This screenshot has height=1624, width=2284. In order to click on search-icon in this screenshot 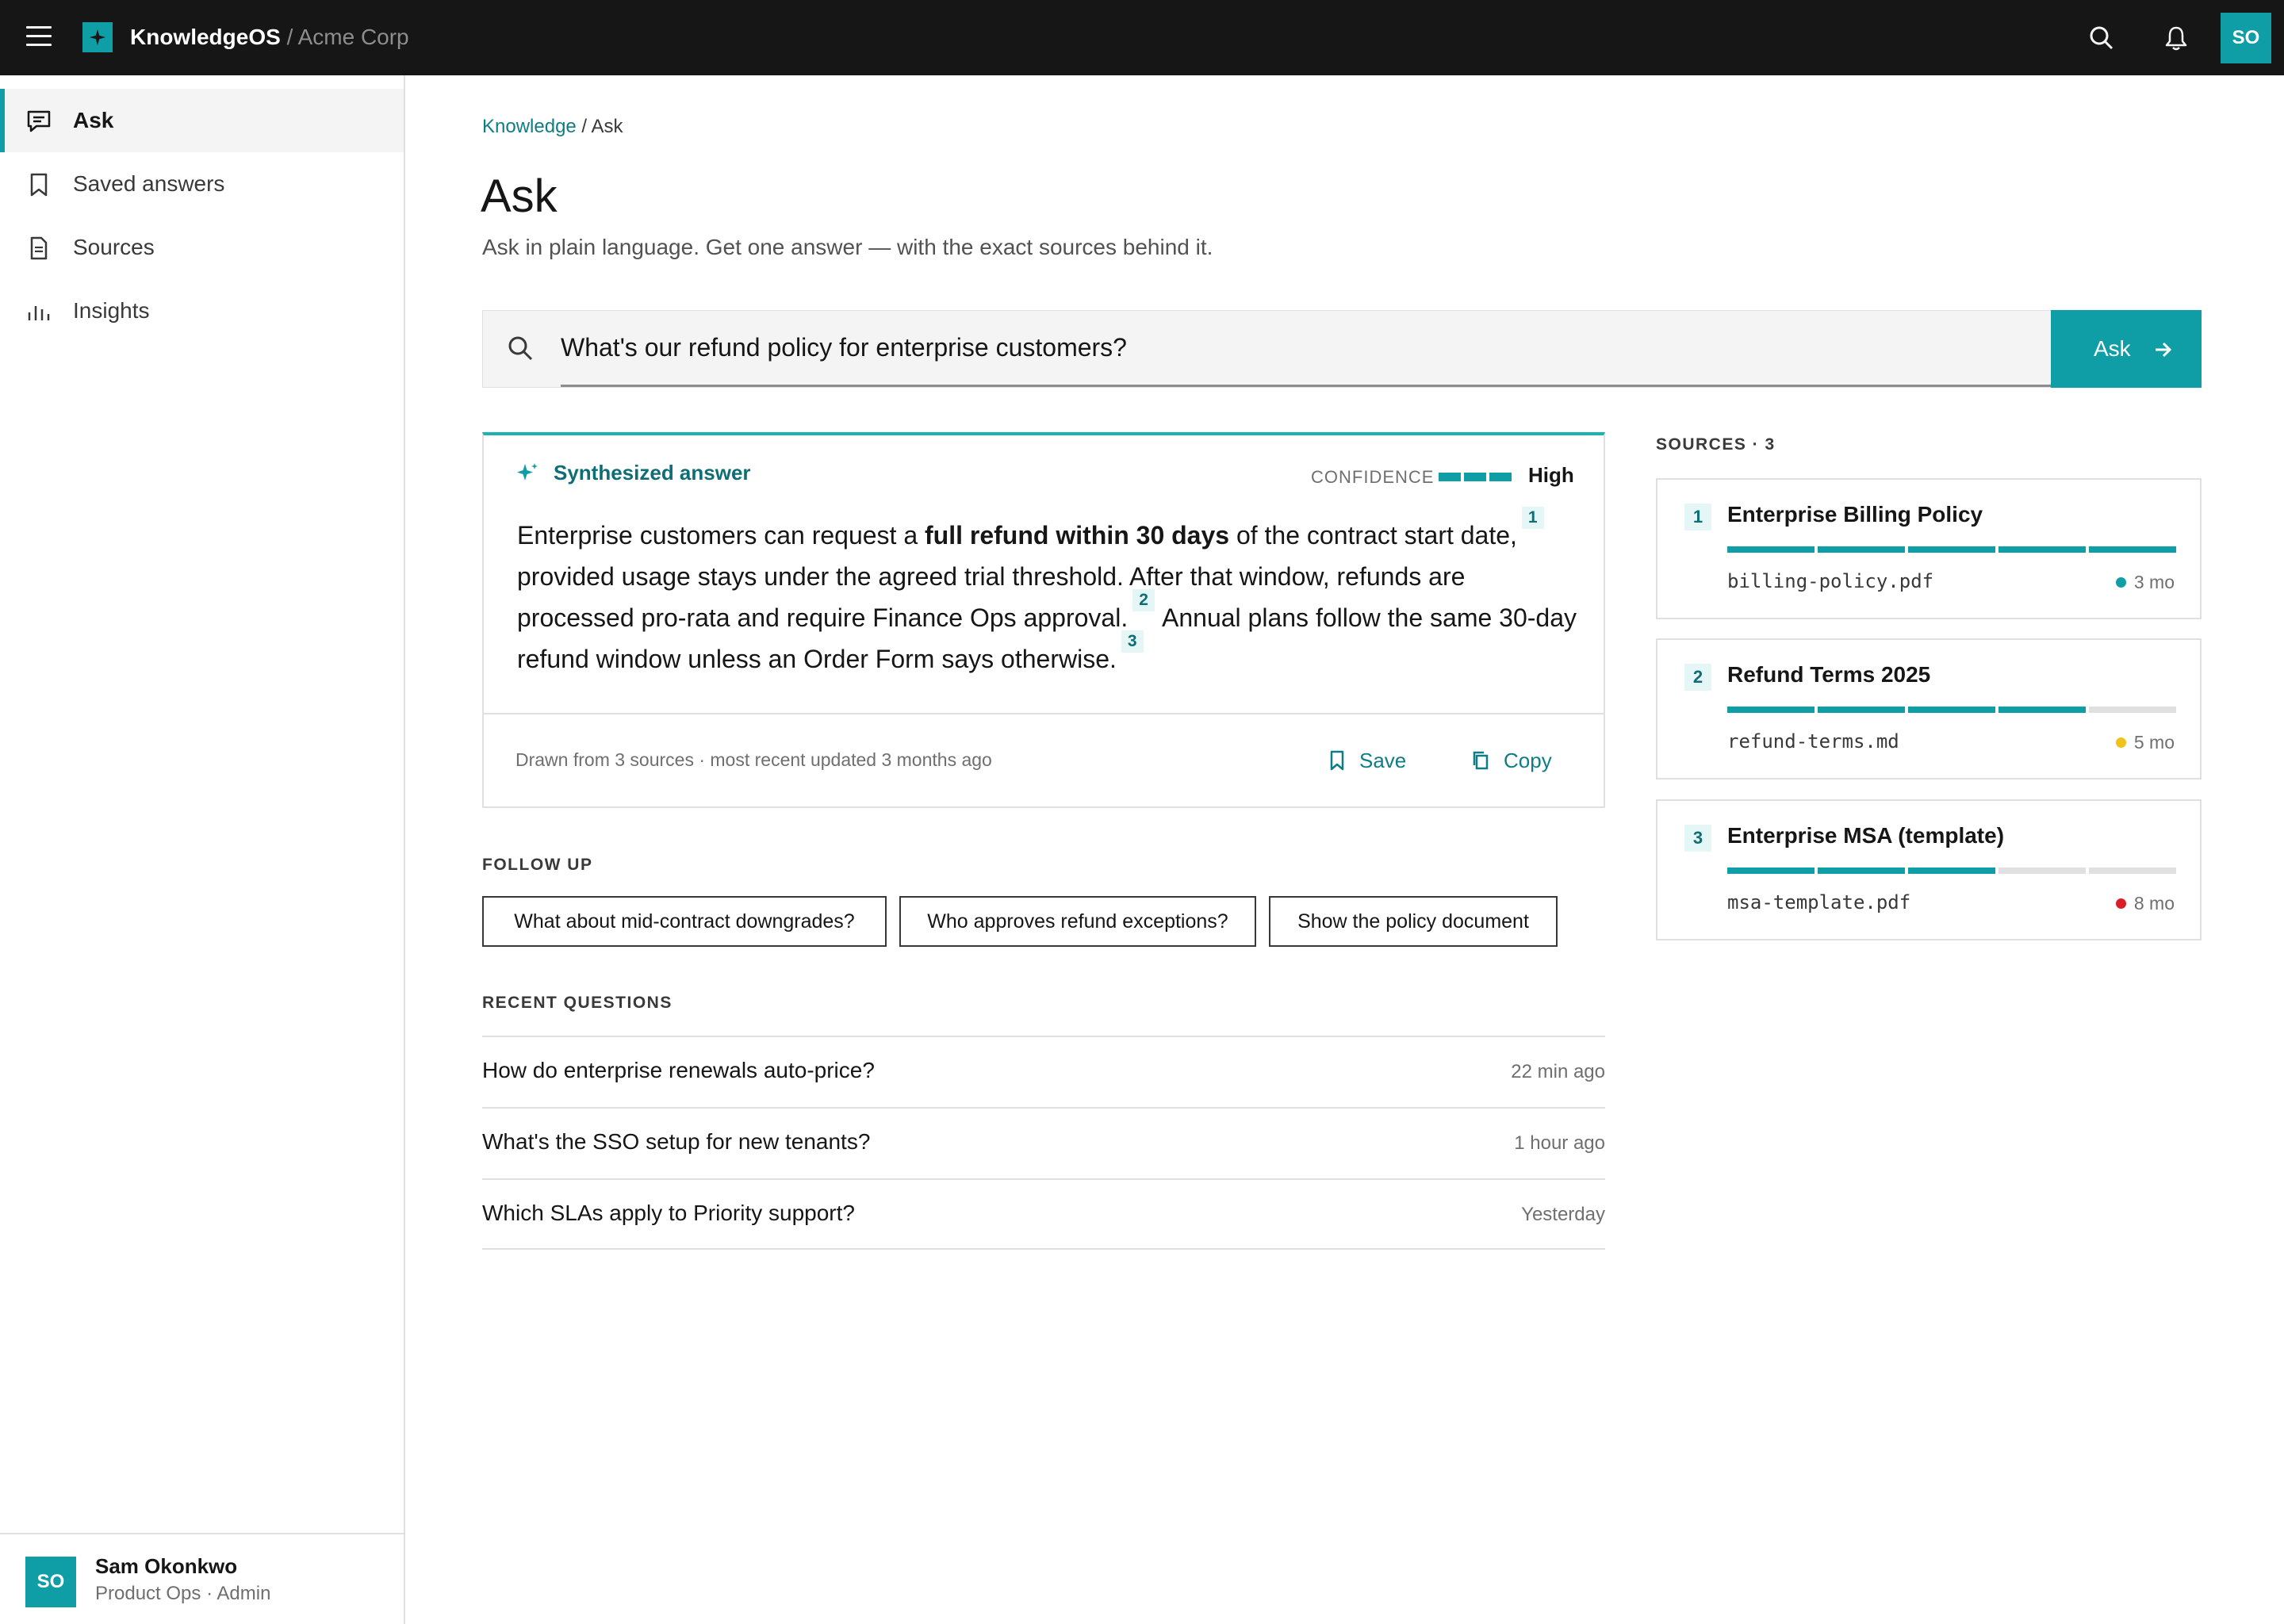, I will do `click(2101, 38)`.